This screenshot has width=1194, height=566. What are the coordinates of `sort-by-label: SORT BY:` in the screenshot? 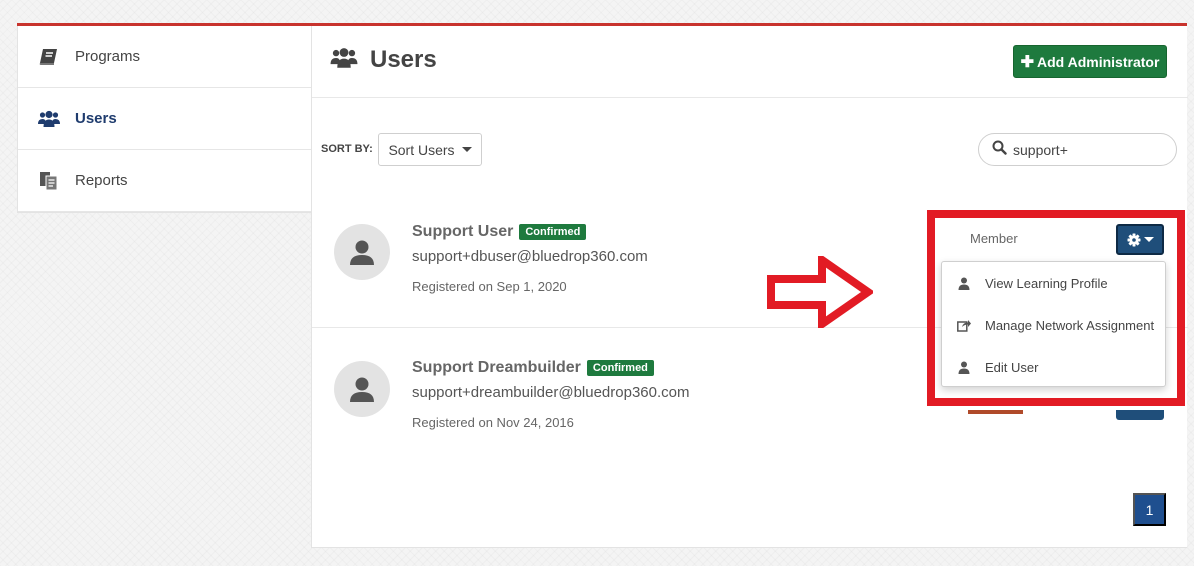 It's located at (347, 149).